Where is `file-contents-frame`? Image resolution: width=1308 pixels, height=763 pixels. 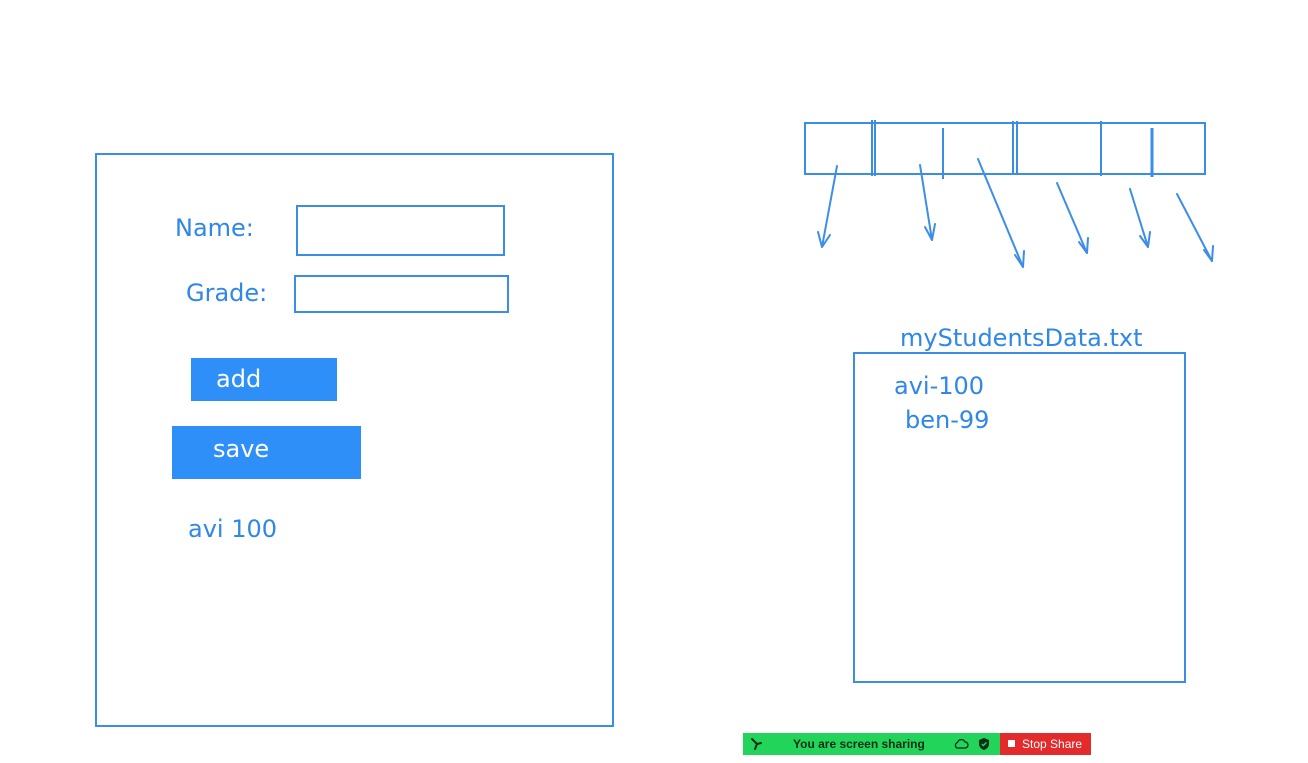
file-contents-frame is located at coordinates (1019, 517).